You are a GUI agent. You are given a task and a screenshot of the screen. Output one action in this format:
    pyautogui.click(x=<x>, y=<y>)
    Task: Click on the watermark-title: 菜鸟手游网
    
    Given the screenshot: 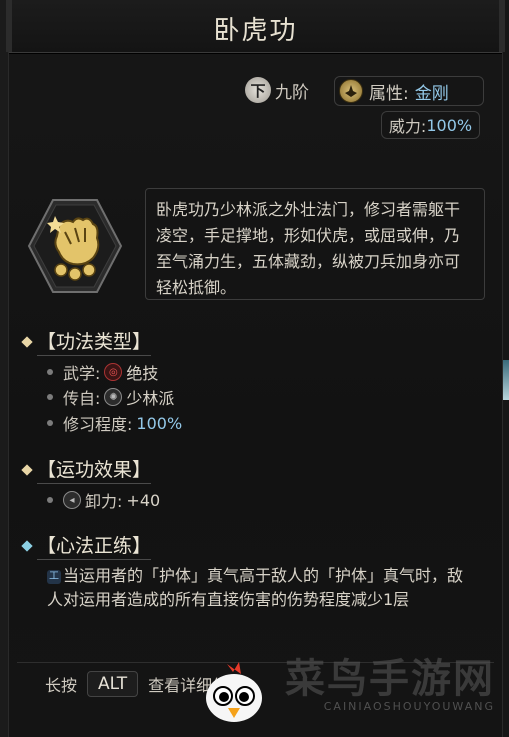 What is the action you would take?
    pyautogui.click(x=390, y=679)
    